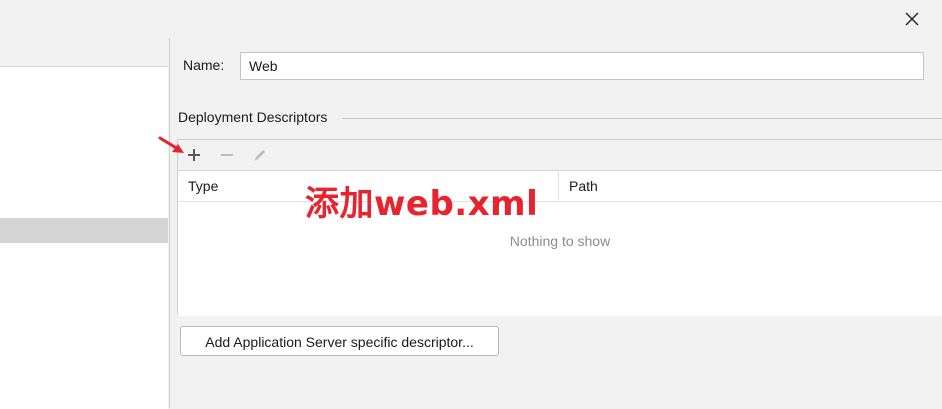 This screenshot has height=409, width=942. I want to click on edit-descriptor-button, so click(260, 155).